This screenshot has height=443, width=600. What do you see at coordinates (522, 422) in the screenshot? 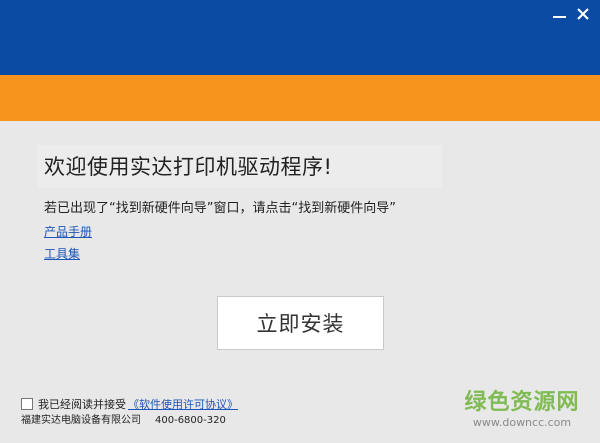
I see `watermark-url: www.downcc.com` at bounding box center [522, 422].